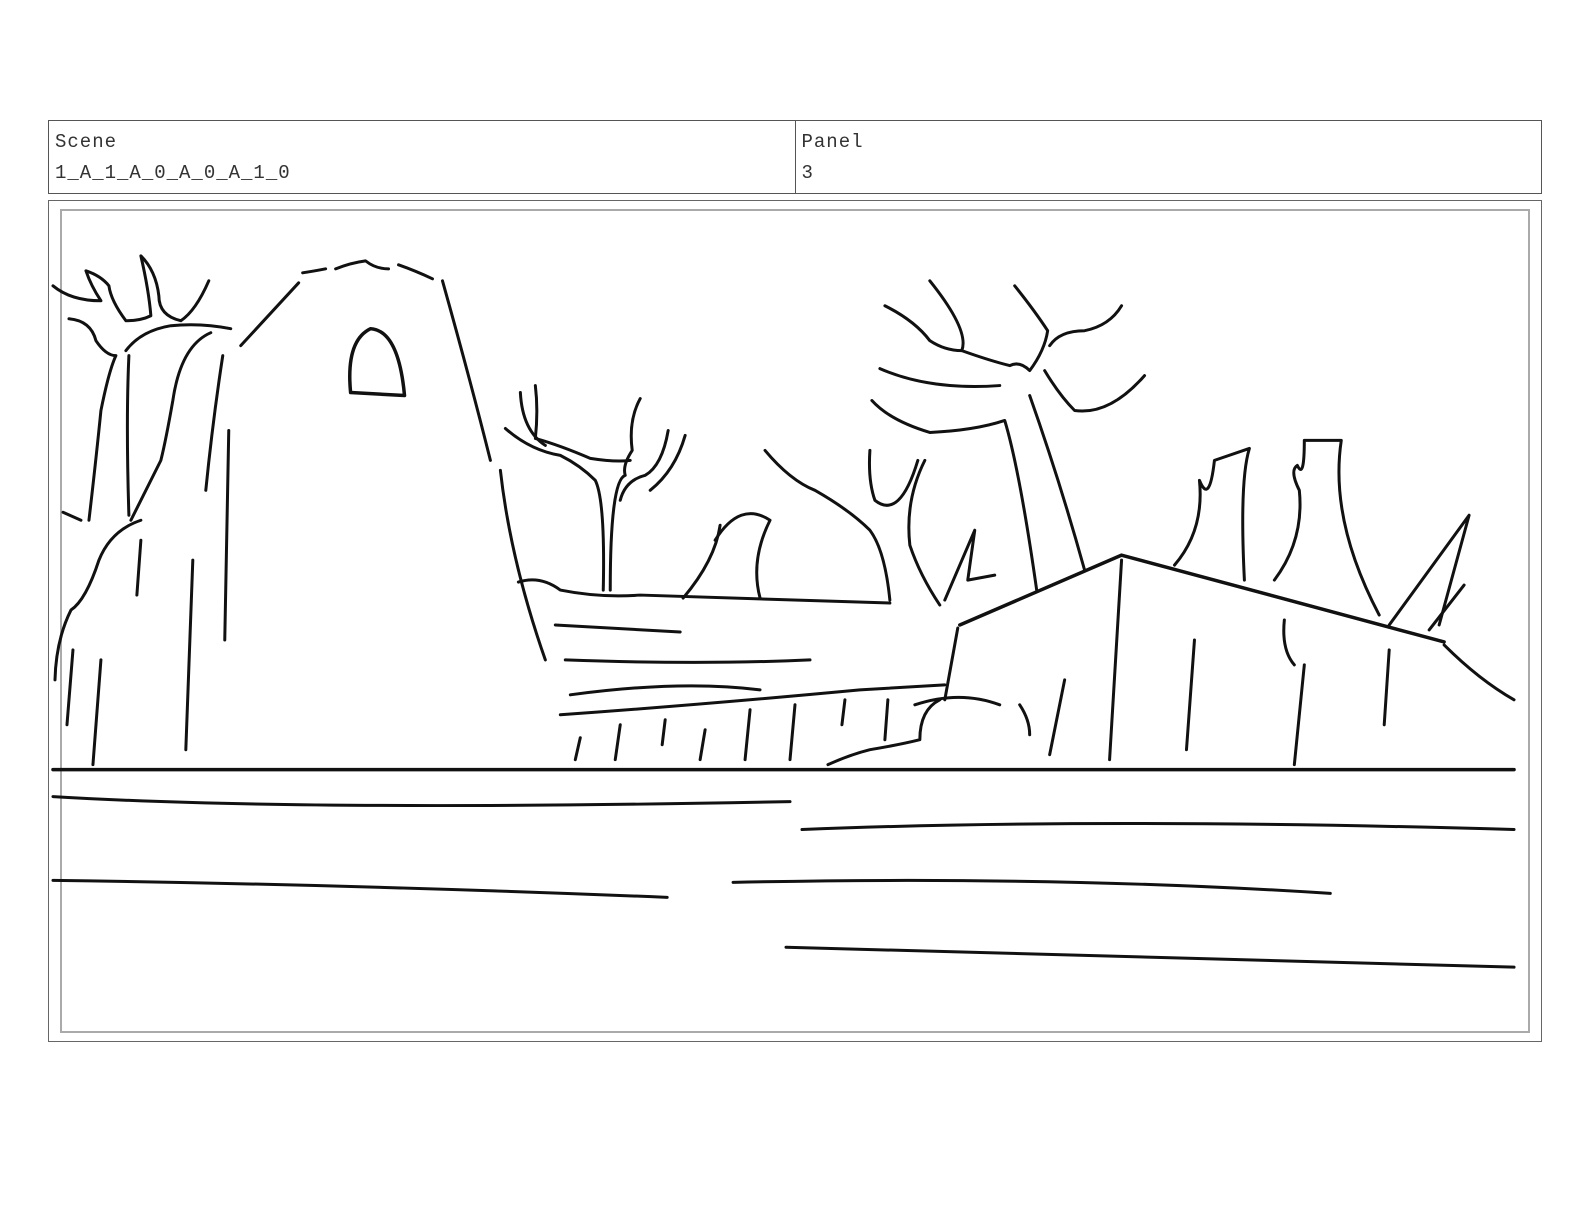  What do you see at coordinates (142, 388) in the screenshot?
I see `left-tree` at bounding box center [142, 388].